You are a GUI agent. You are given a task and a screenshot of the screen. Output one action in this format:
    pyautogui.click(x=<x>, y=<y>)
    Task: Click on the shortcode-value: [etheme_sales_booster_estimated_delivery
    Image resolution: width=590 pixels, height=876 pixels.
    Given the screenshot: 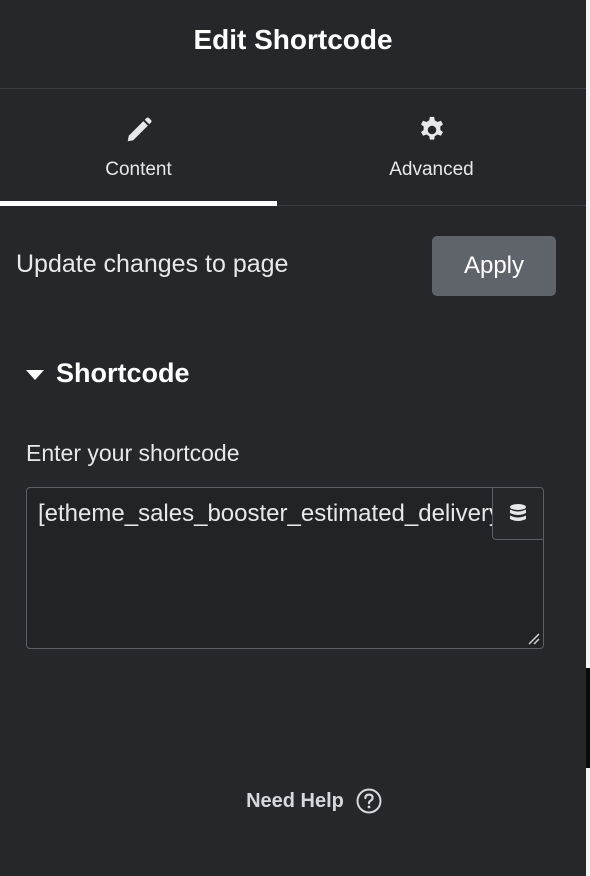 What is the action you would take?
    pyautogui.click(x=265, y=514)
    